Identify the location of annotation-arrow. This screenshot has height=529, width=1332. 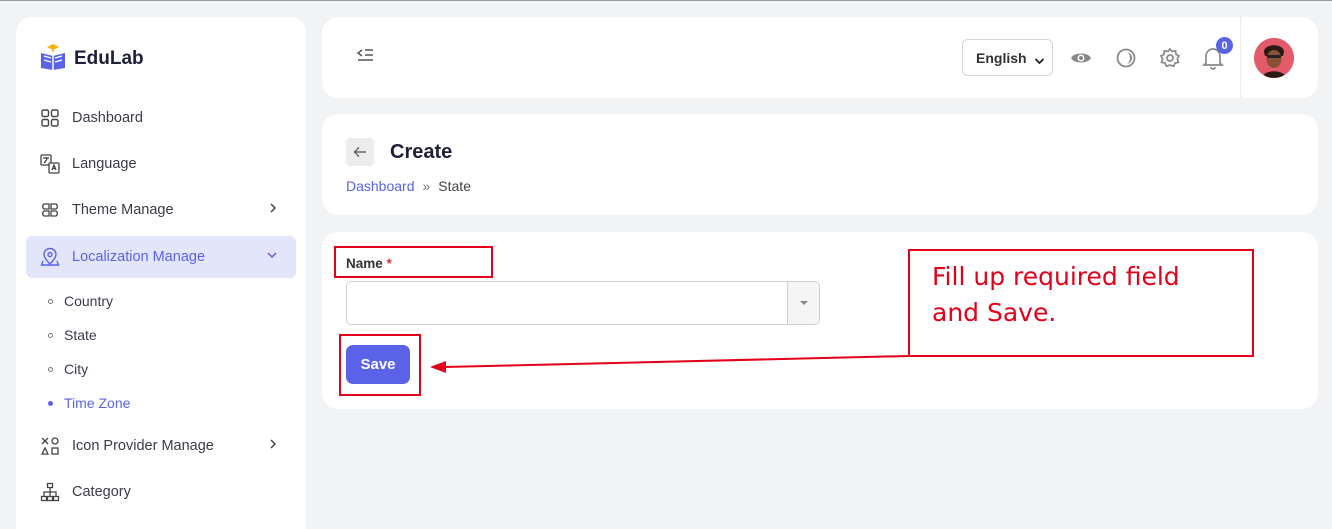
(669, 364).